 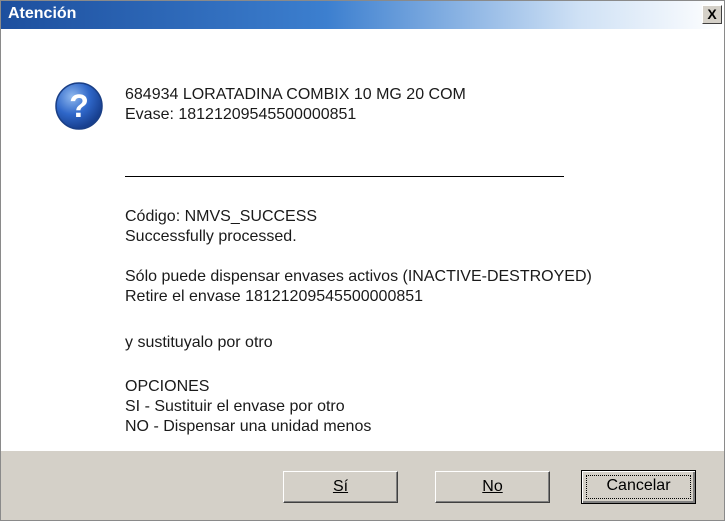 I want to click on close-icon: X, so click(x=712, y=14).